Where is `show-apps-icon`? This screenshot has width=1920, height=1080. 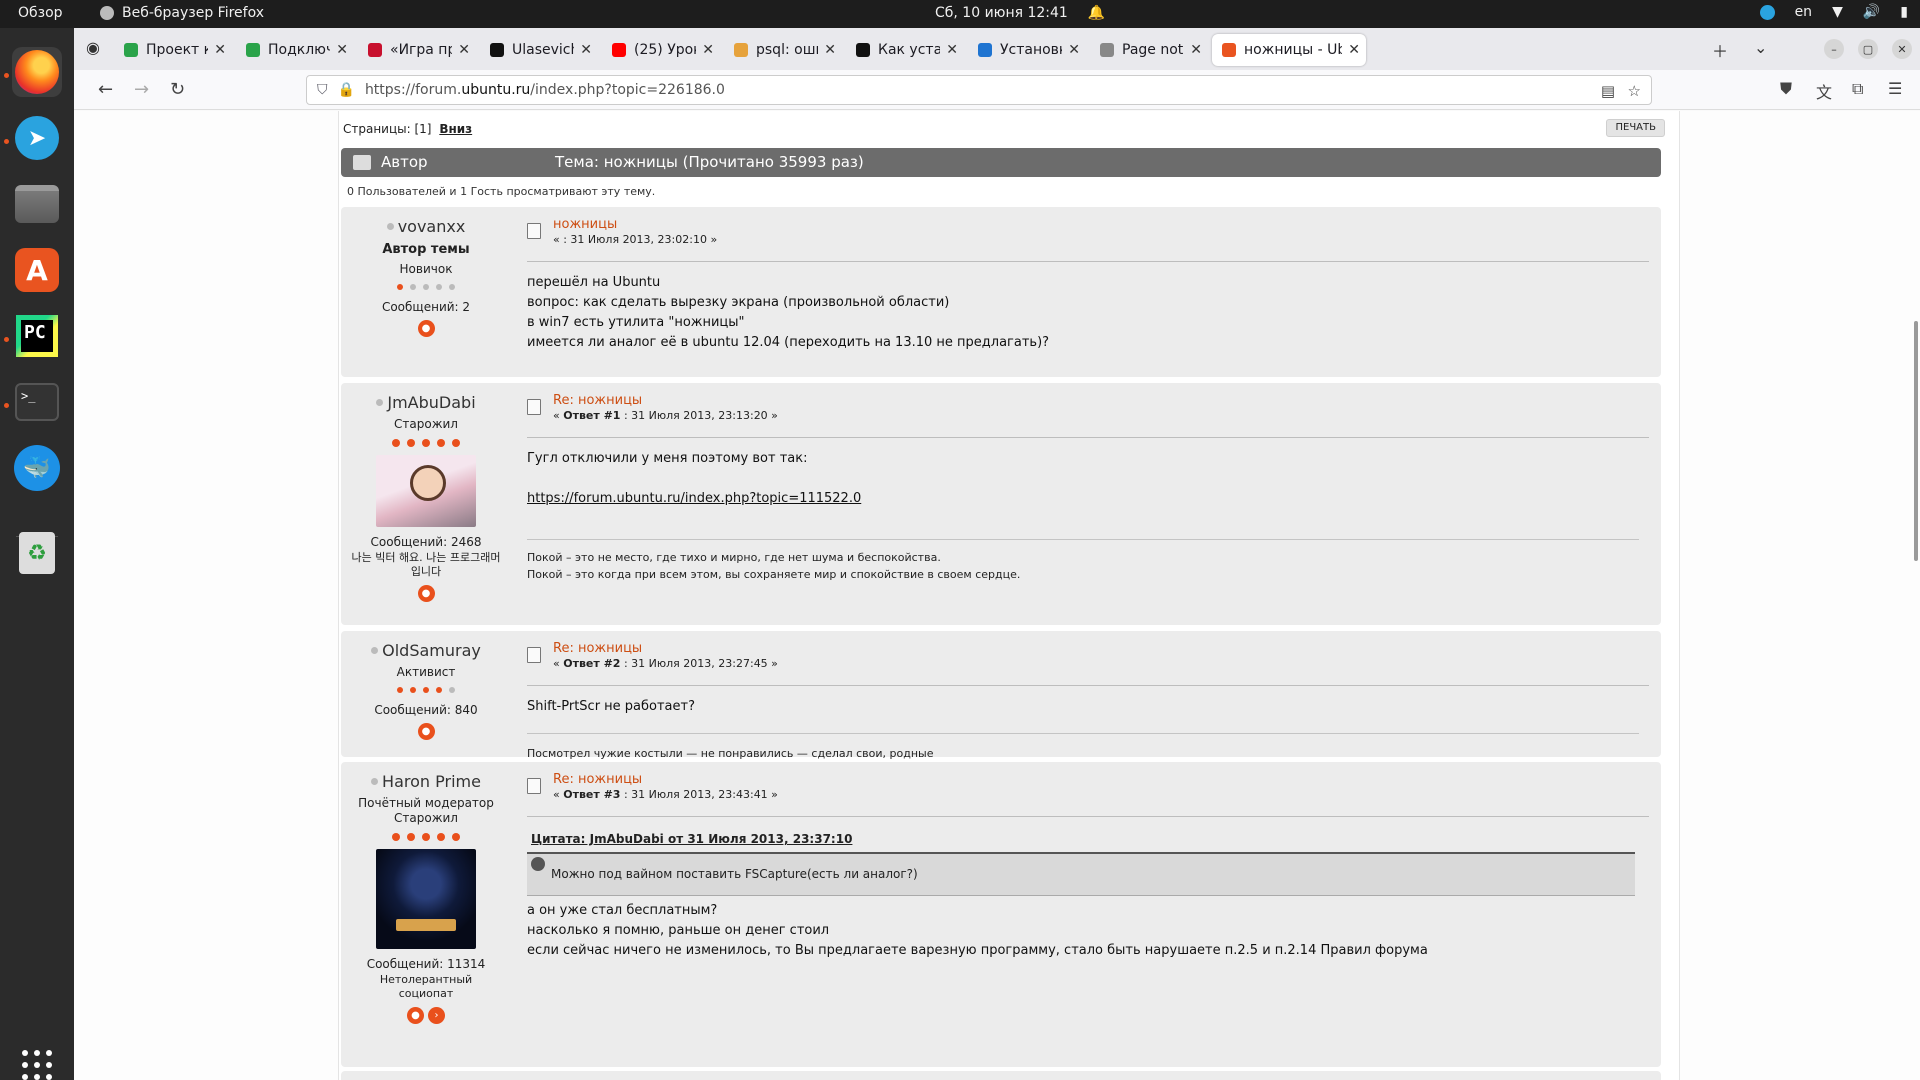 show-apps-icon is located at coordinates (37, 1065).